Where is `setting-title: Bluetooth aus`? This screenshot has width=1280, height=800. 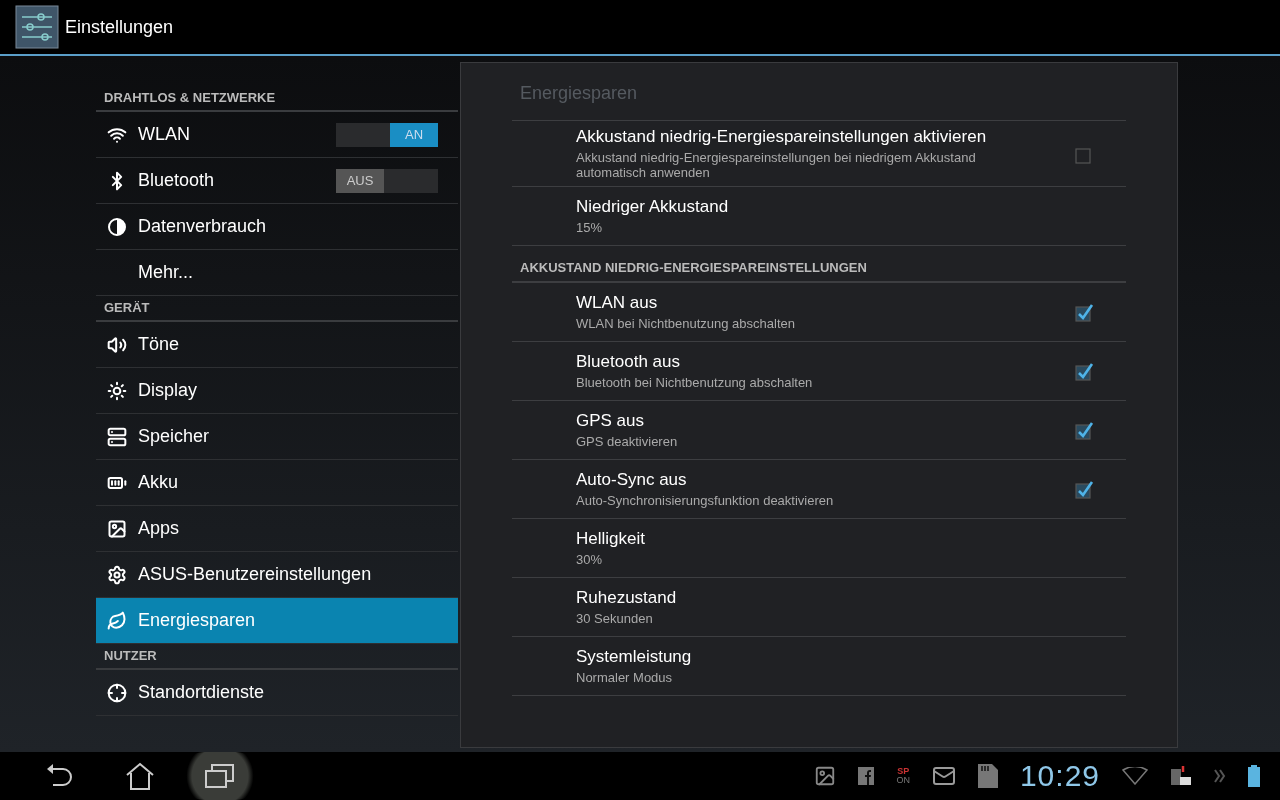
setting-title: Bluetooth aus is located at coordinates (628, 362).